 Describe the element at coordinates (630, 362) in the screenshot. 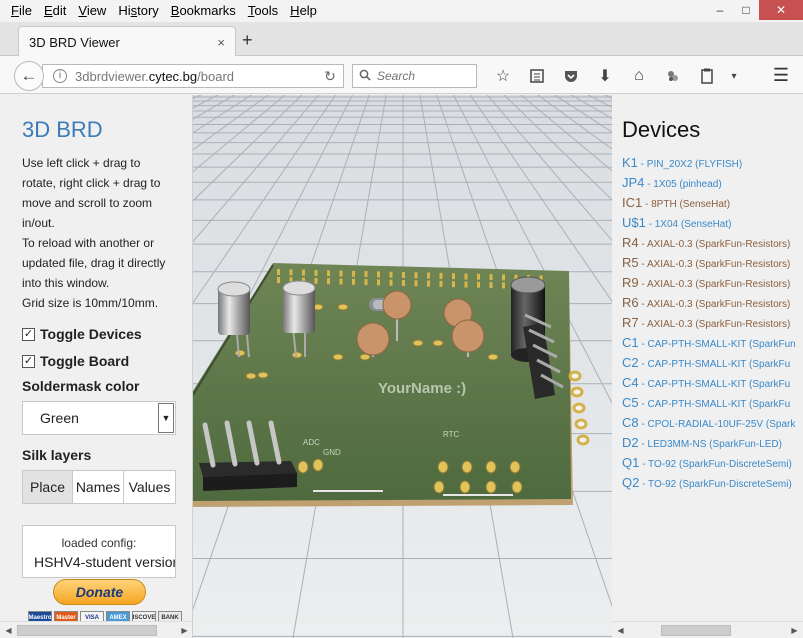

I see `device-ref: C2` at that location.